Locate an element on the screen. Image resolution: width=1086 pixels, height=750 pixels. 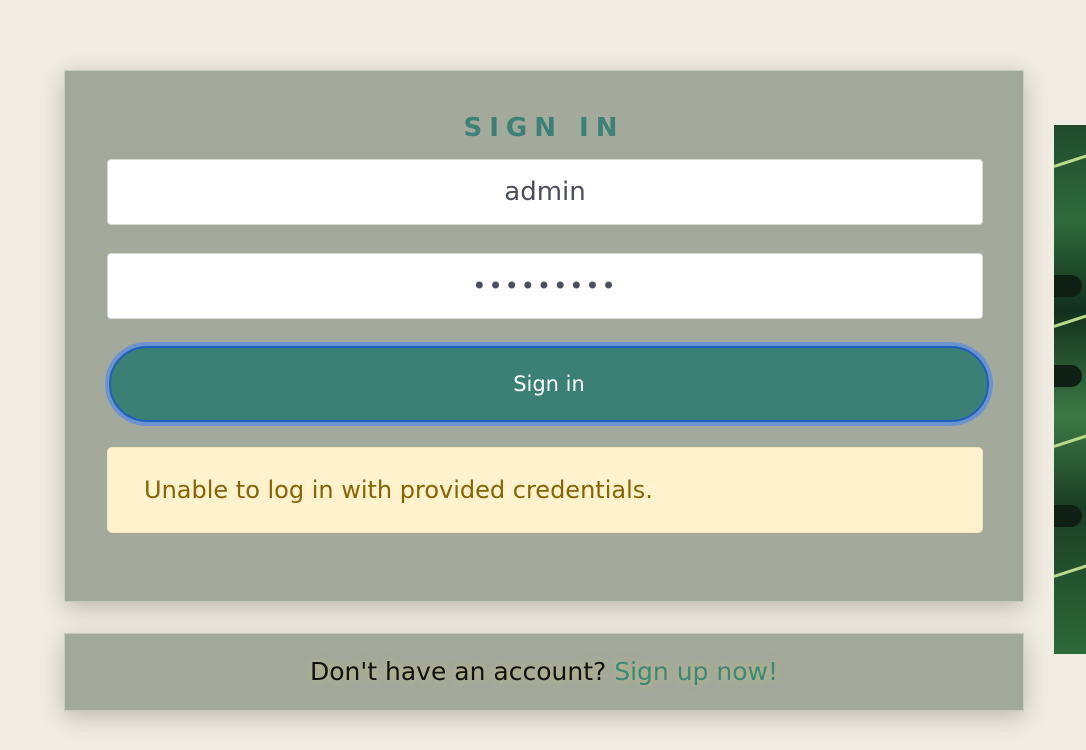
sign-in-button: Sign in is located at coordinates (549, 384).